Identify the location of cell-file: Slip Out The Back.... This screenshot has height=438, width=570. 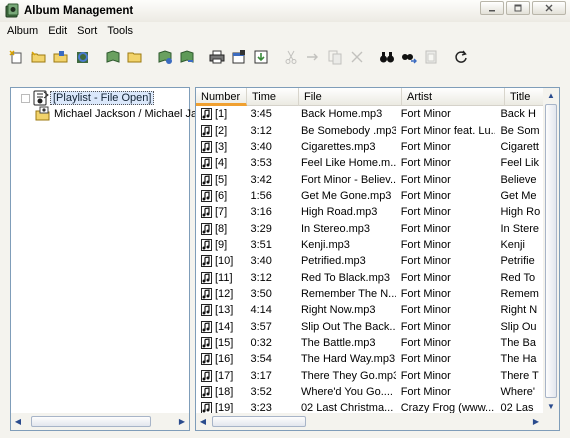
(348, 326).